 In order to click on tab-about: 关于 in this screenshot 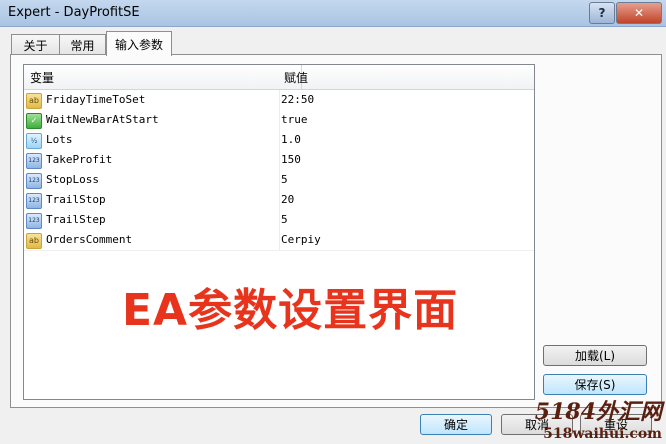, I will do `click(35, 45)`.